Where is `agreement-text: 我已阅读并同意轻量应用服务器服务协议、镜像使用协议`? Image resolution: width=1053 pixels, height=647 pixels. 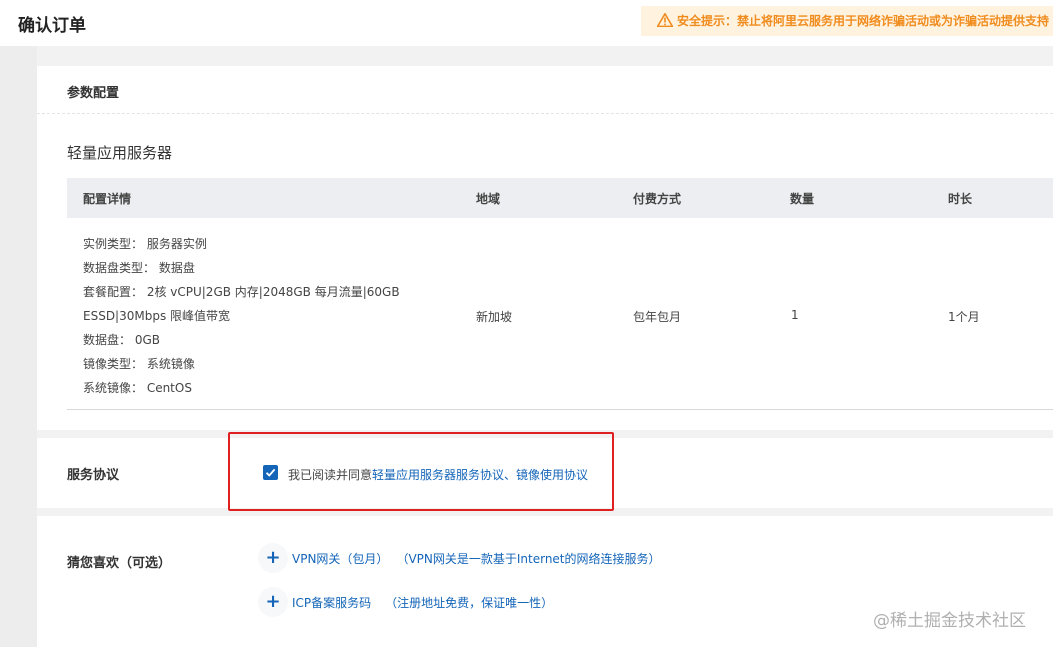
agreement-text: 我已阅读并同意轻量应用服务器服务协议、镜像使用协议 is located at coordinates (438, 474).